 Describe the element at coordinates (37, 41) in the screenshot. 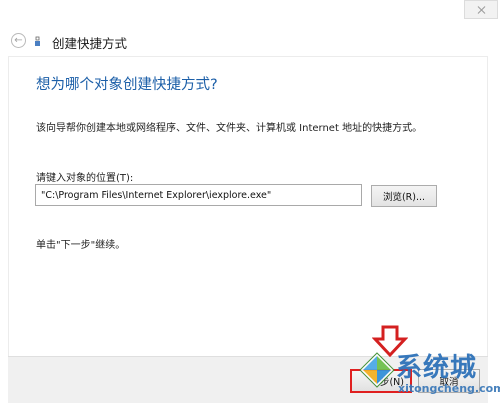

I see `shortcut-wizard-icon` at that location.